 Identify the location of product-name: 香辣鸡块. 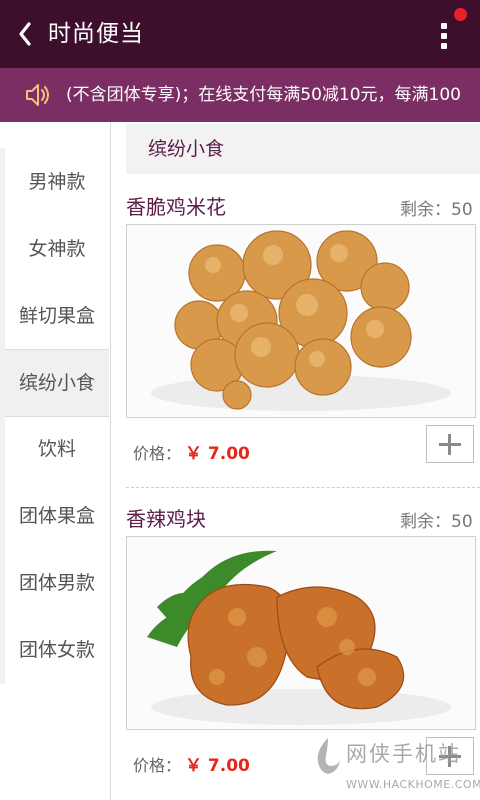
(166, 519).